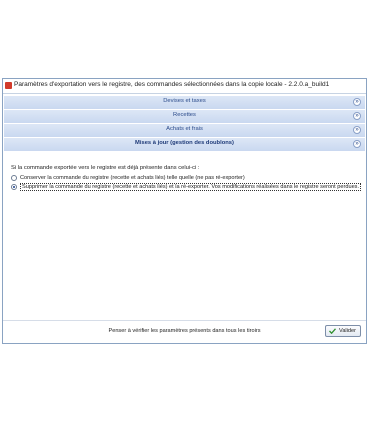  I want to click on section-devises-taxes: Devises et taxes », so click(184, 103).